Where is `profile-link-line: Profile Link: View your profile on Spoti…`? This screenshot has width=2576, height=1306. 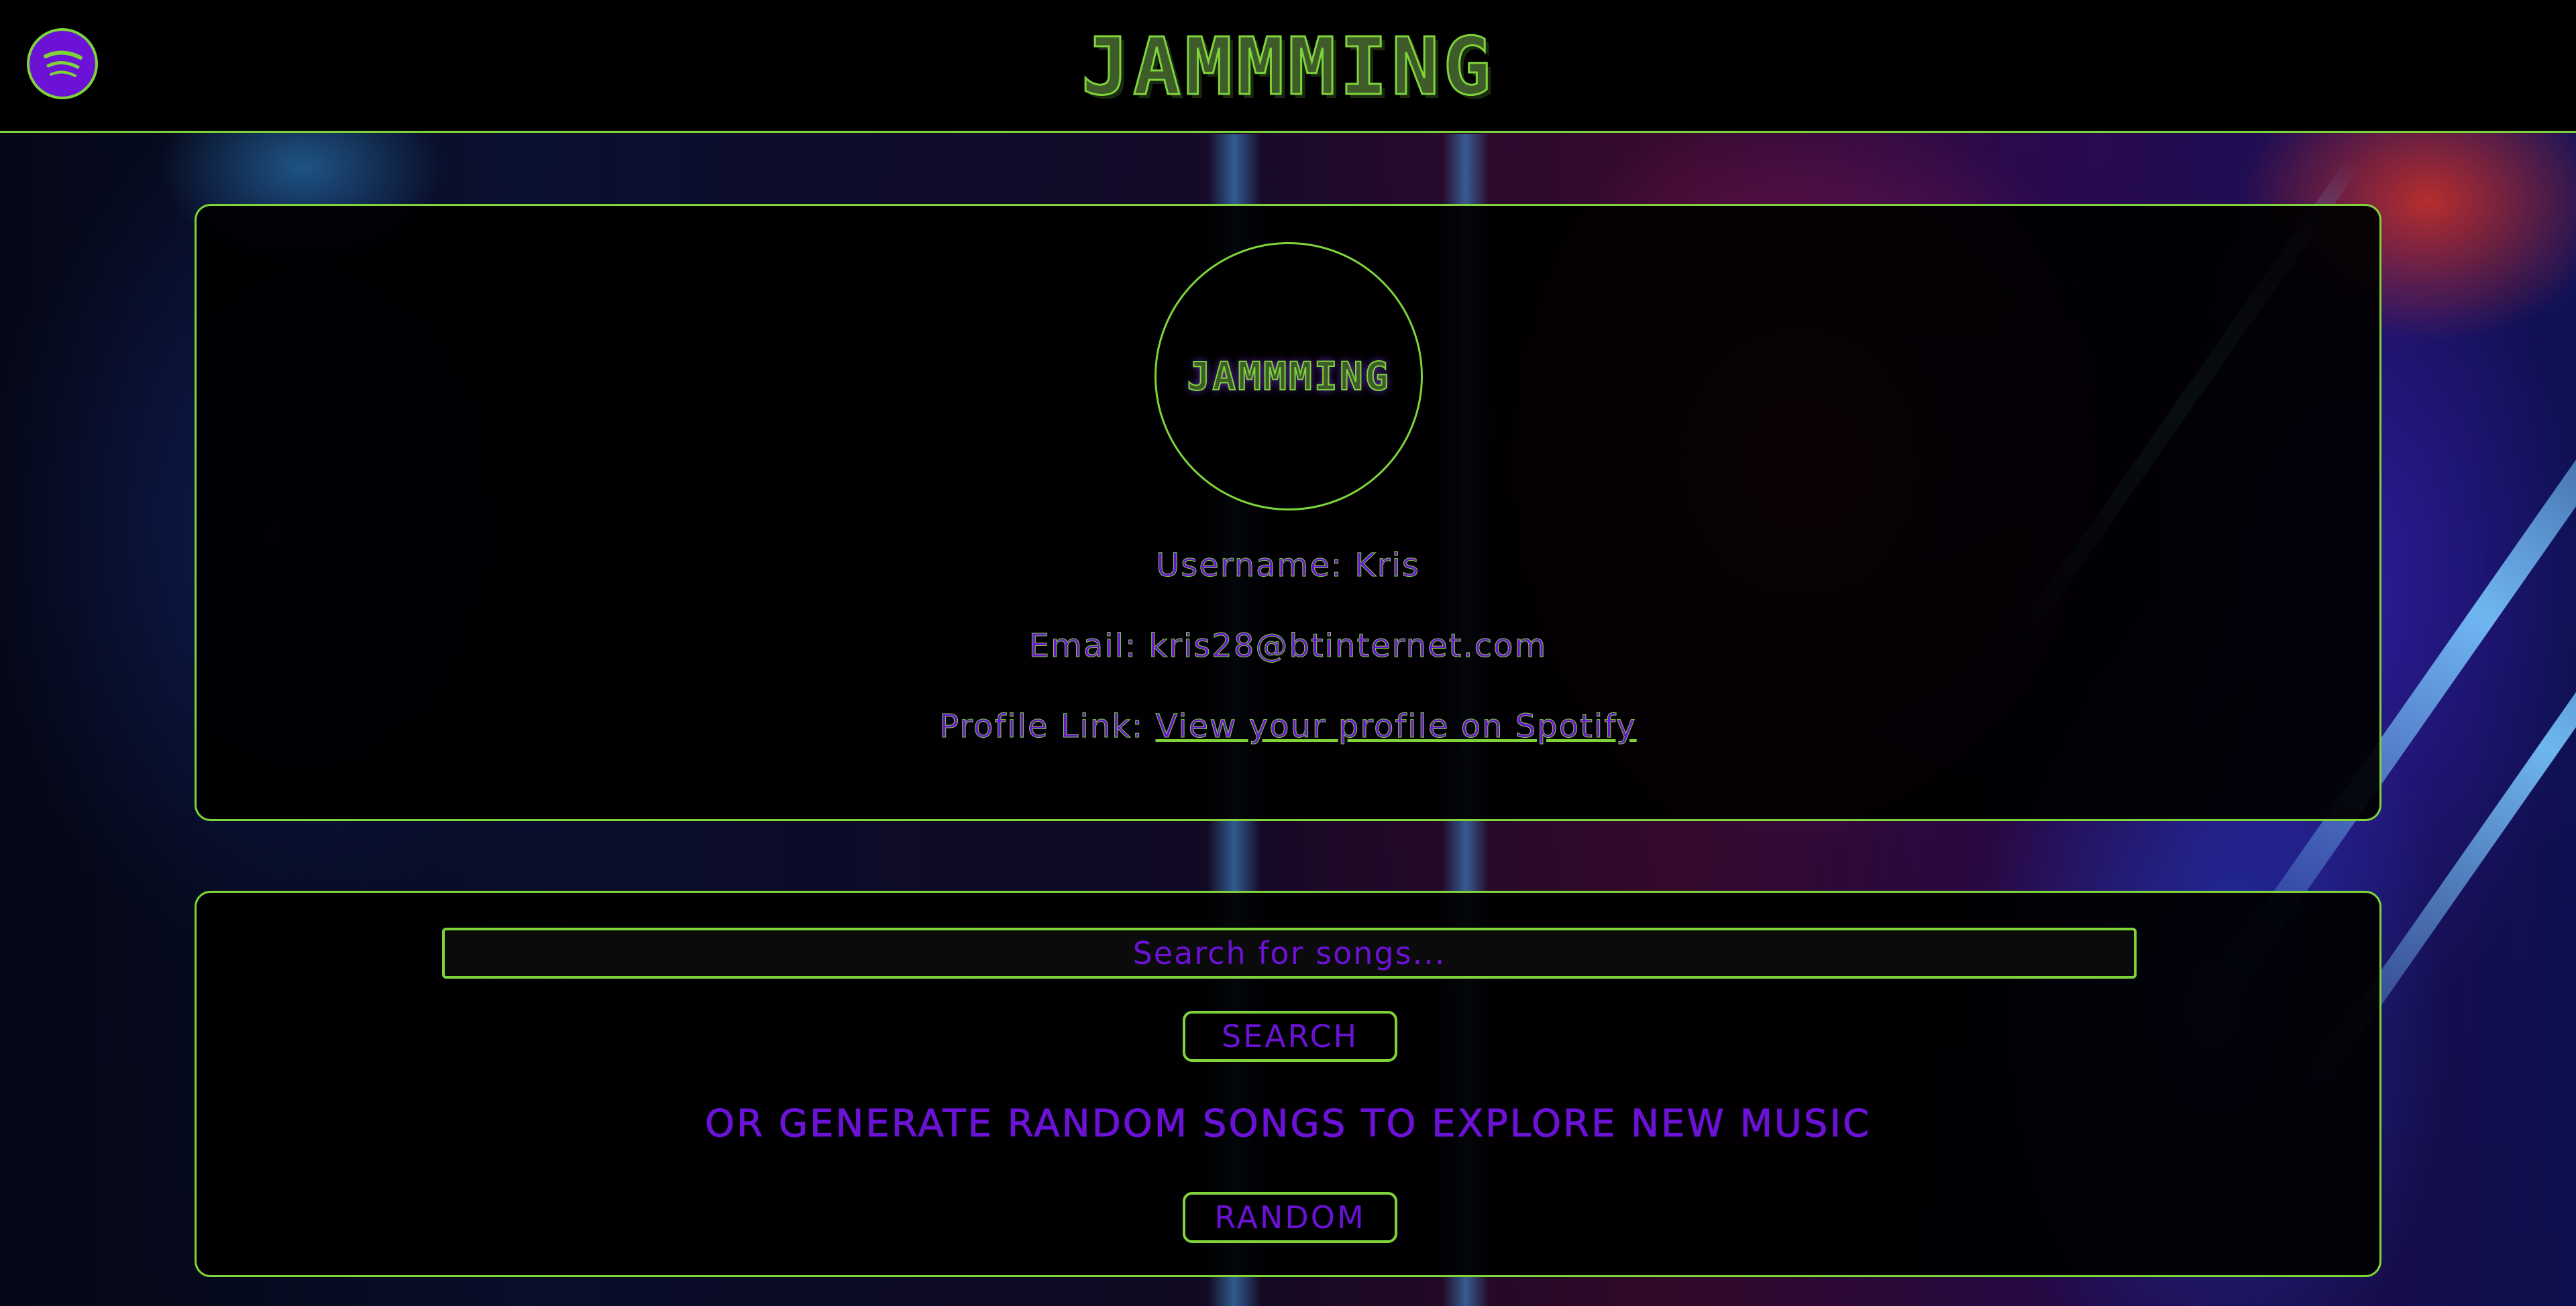 profile-link-line: Profile Link: View your profile on Spoti… is located at coordinates (1288, 727).